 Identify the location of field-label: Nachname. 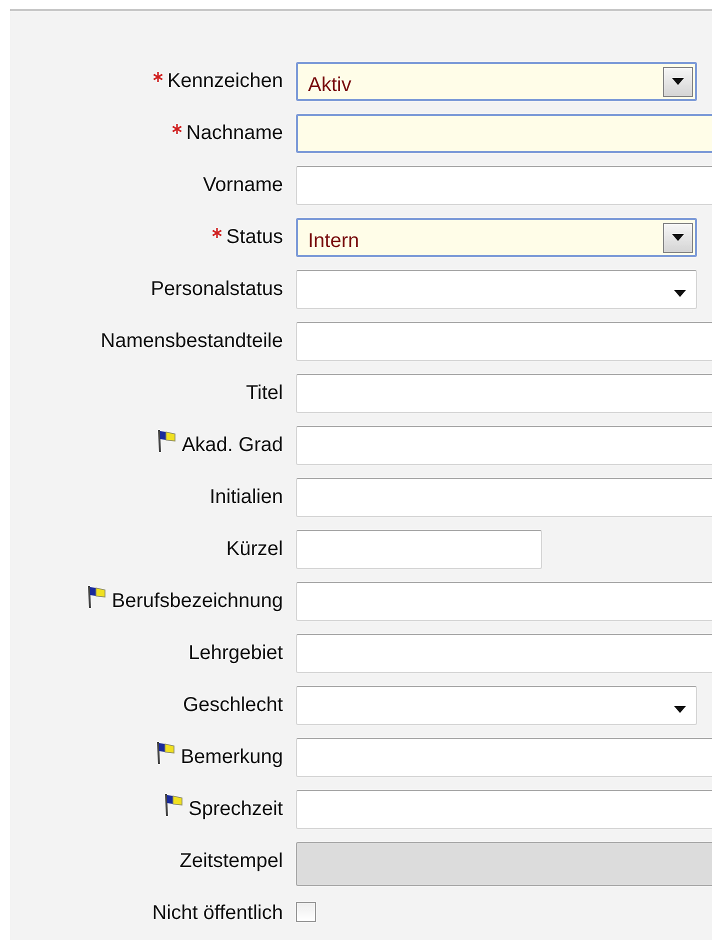
(234, 133).